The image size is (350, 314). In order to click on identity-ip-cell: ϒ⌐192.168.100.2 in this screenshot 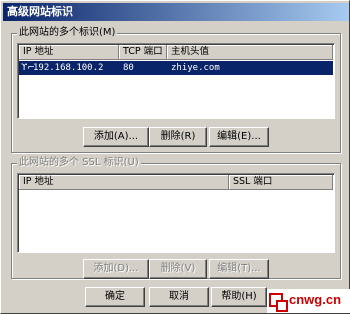, I will do `click(69, 68)`.